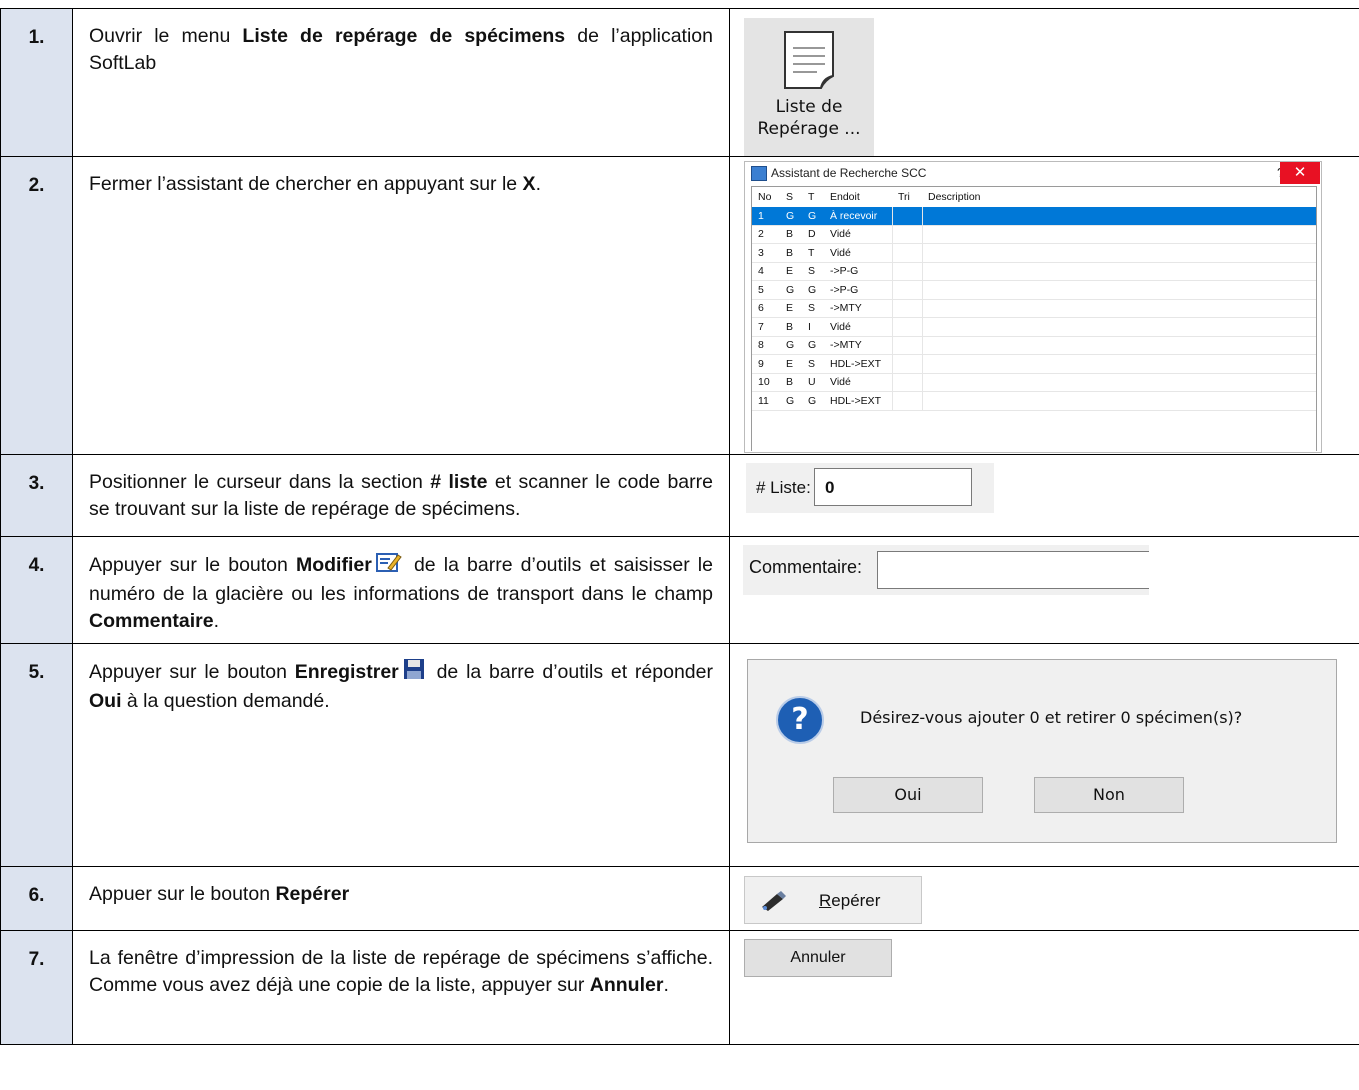 This screenshot has width=1359, height=1090. What do you see at coordinates (766, 197) in the screenshot?
I see `grid-column-header: No` at bounding box center [766, 197].